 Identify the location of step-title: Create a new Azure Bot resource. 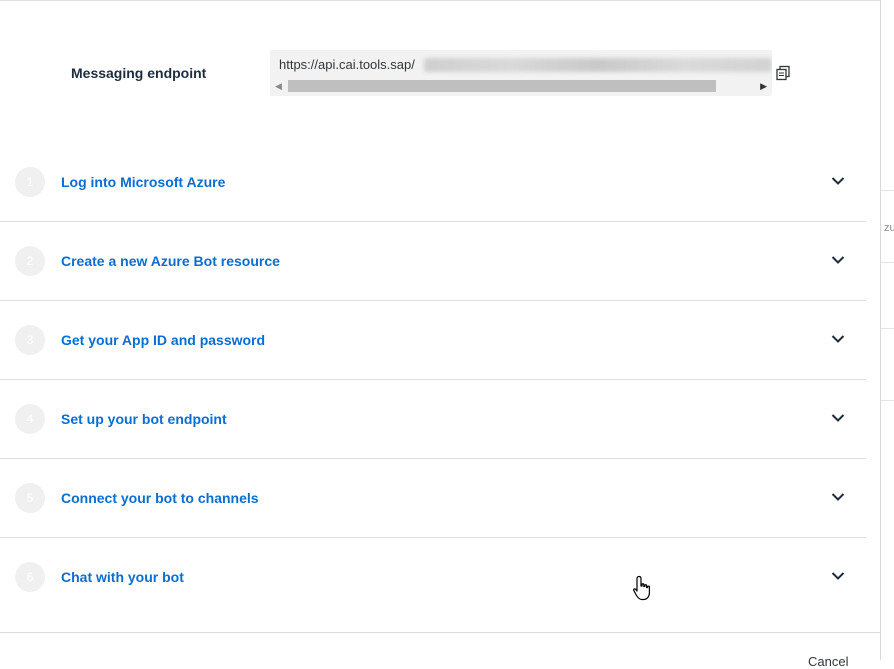
(170, 261).